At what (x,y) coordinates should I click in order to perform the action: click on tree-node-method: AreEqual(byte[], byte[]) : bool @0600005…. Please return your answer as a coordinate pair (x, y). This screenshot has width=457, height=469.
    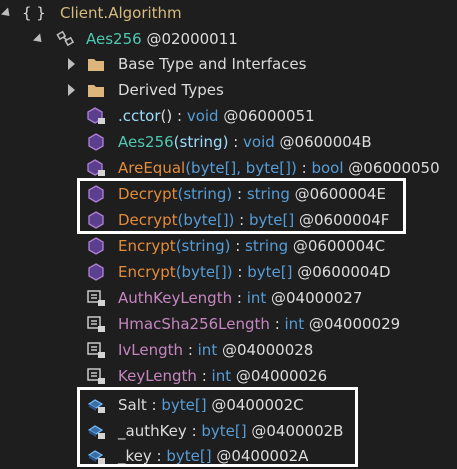
    Looking at the image, I should click on (228, 168).